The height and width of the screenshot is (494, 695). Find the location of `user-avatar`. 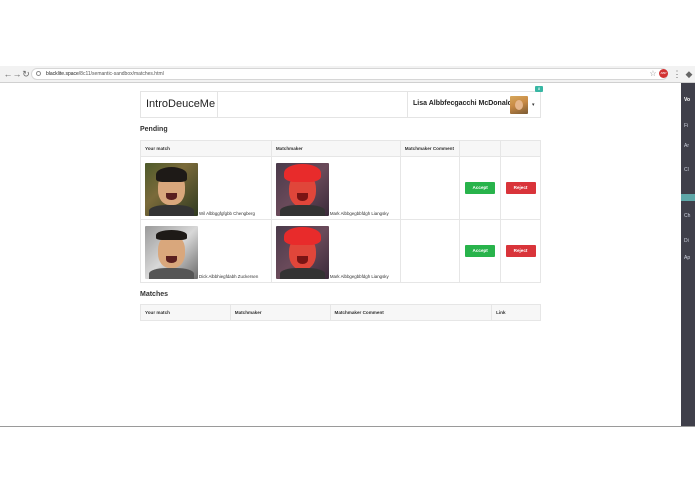

user-avatar is located at coordinates (519, 105).